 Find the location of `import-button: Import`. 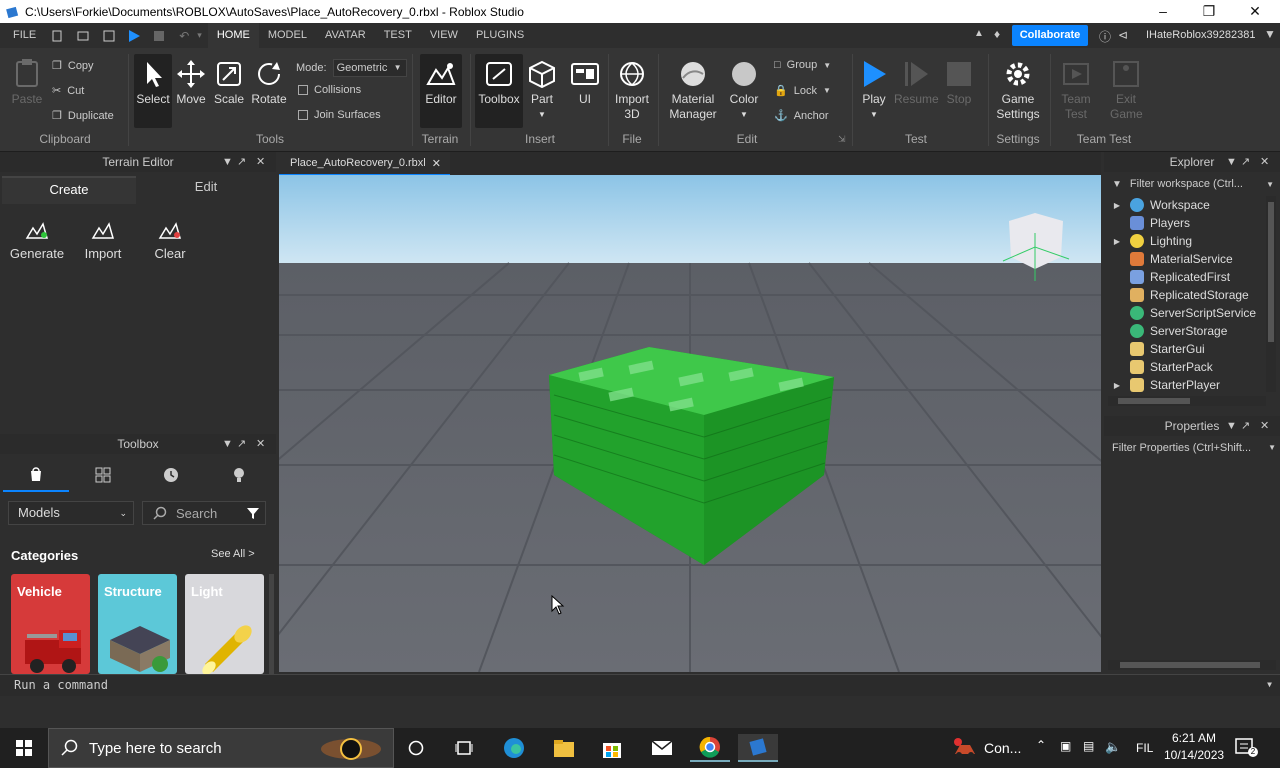

import-button: Import is located at coordinates (103, 241).